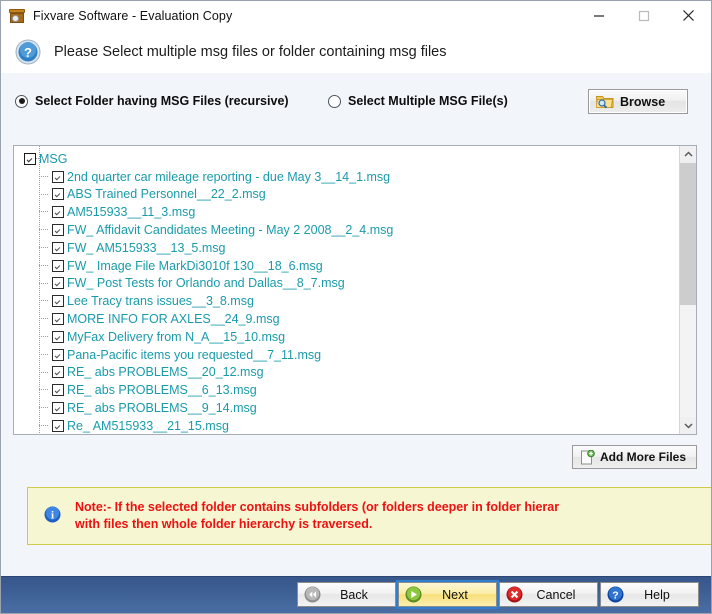 Image resolution: width=712 pixels, height=614 pixels. I want to click on page-add-icon, so click(587, 457).